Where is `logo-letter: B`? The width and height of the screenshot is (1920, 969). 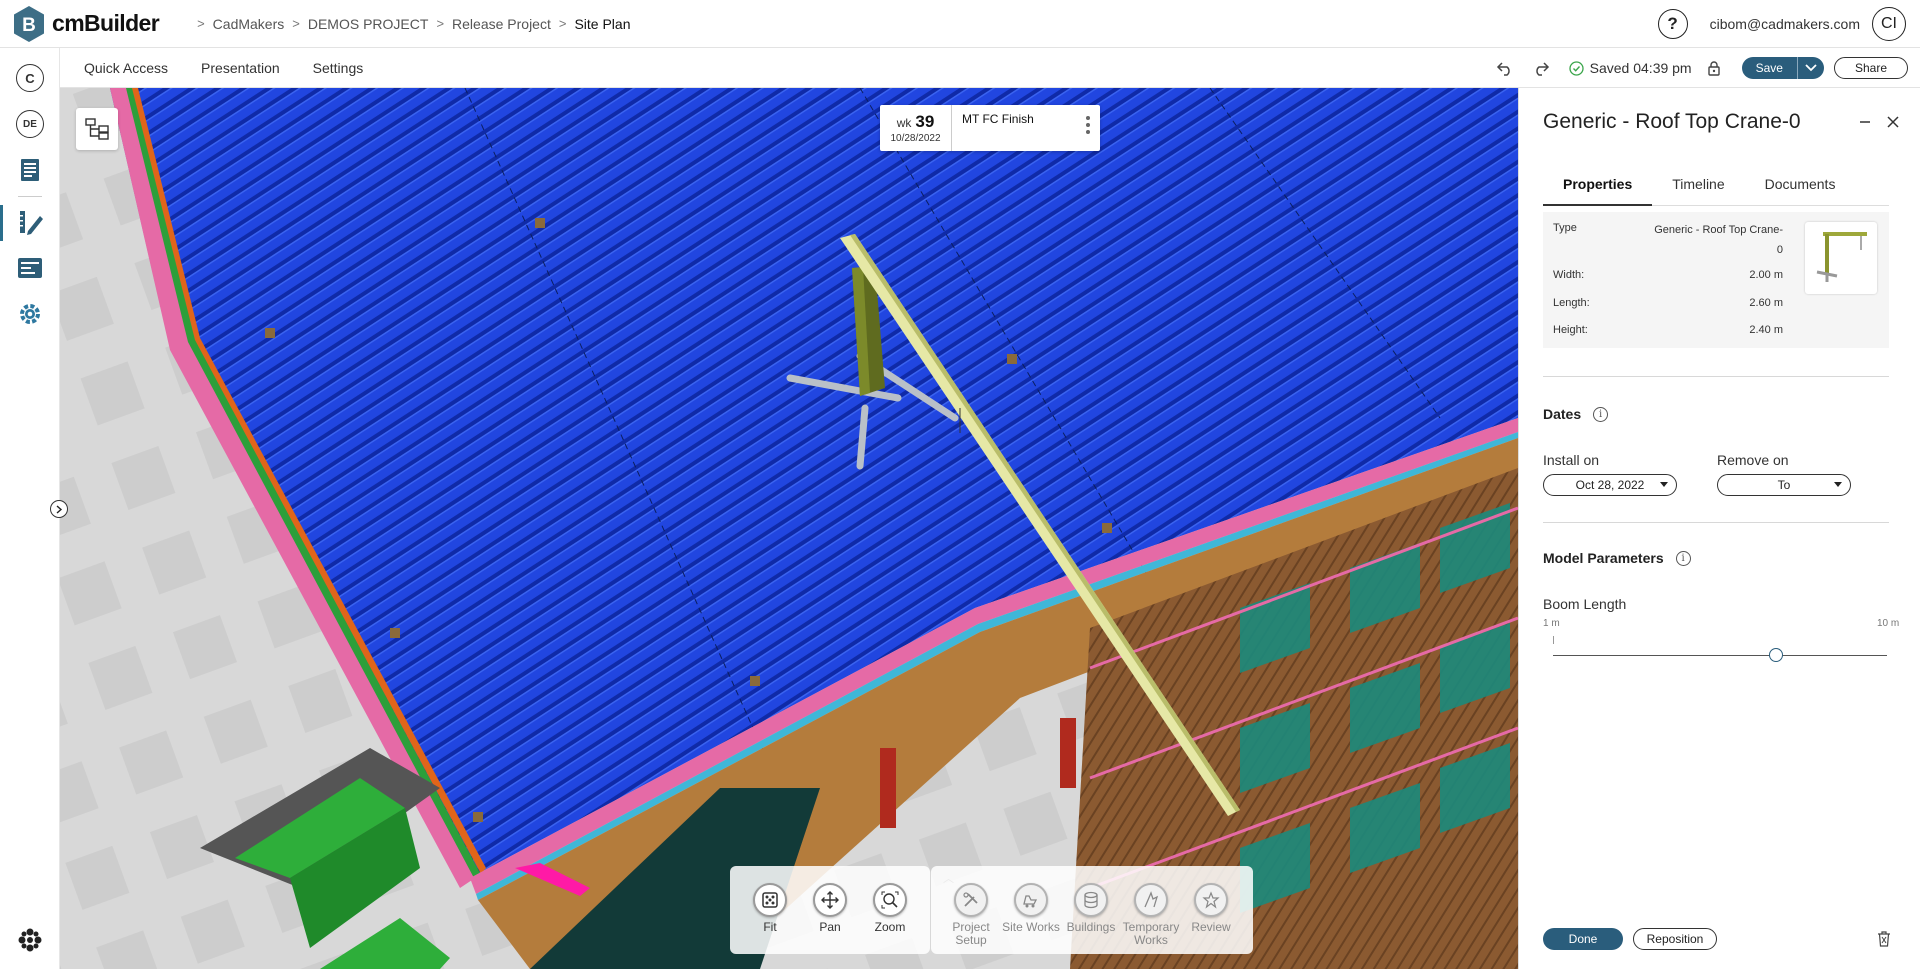
logo-letter: B is located at coordinates (29, 25).